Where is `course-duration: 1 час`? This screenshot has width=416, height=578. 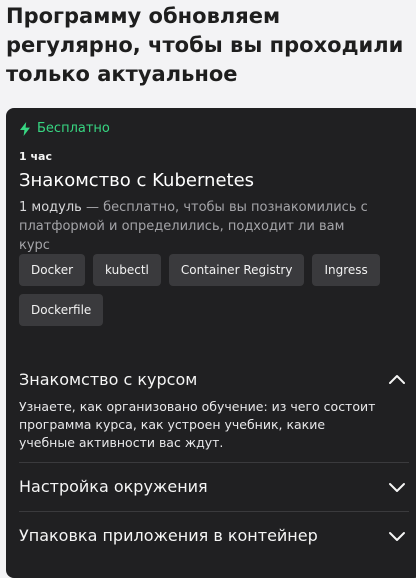
course-duration: 1 час is located at coordinates (35, 156).